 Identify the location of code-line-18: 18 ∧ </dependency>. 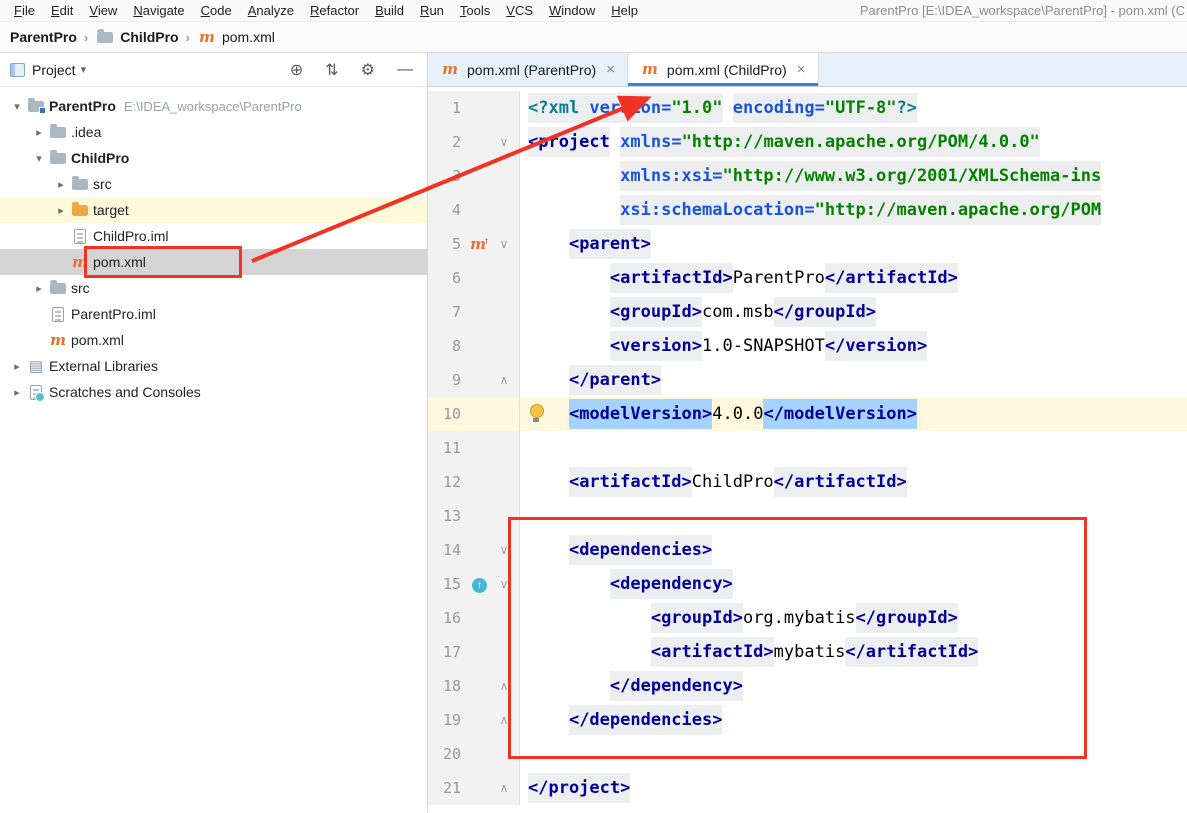
(807, 686).